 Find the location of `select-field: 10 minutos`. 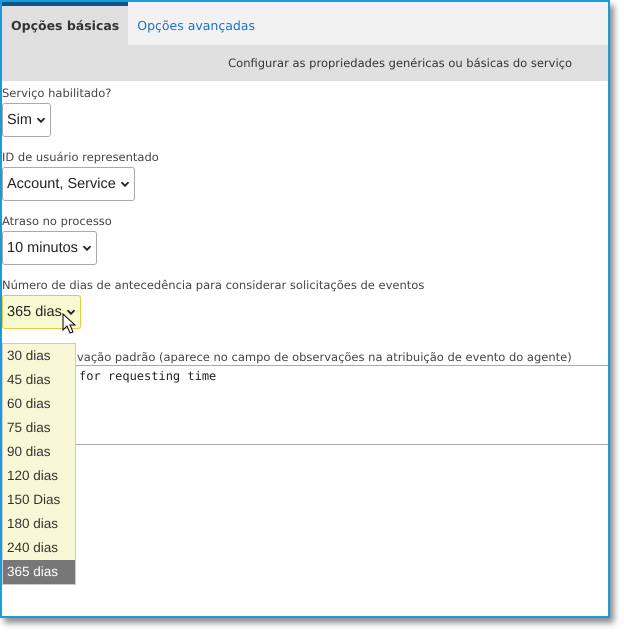

select-field: 10 minutos is located at coordinates (49, 248).